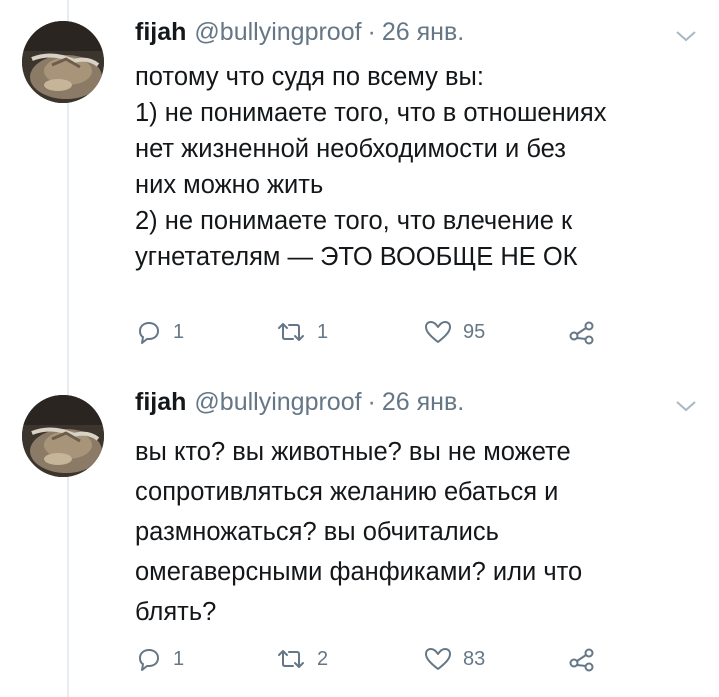  Describe the element at coordinates (371, 113) in the screenshot. I see `tweet-text-line: 1) не понимаете того, что в отношениях` at that location.